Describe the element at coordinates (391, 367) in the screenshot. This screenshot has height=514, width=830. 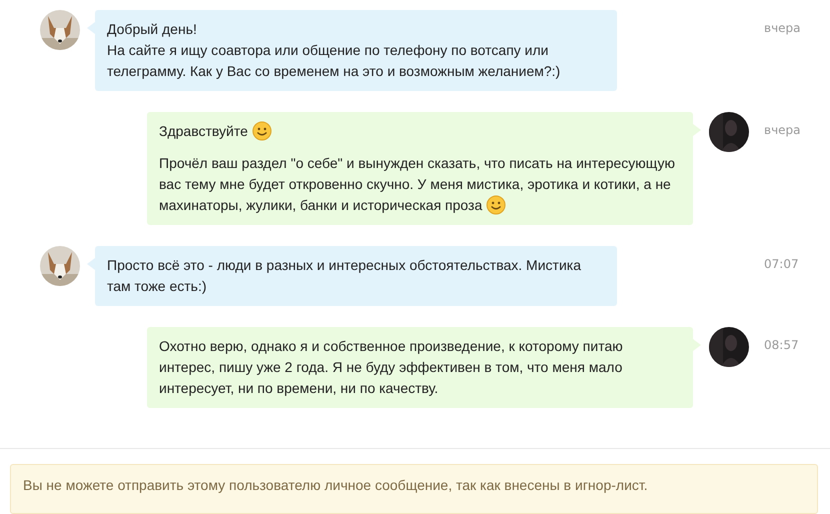
I see `message-text: Охотно верю, однако я и собственное произведение, к которому питаю интерес, пишу уже 2 года. Я не буду эффективен в том, что меня мало интересует, ни по времени, ни по качеству.` at that location.